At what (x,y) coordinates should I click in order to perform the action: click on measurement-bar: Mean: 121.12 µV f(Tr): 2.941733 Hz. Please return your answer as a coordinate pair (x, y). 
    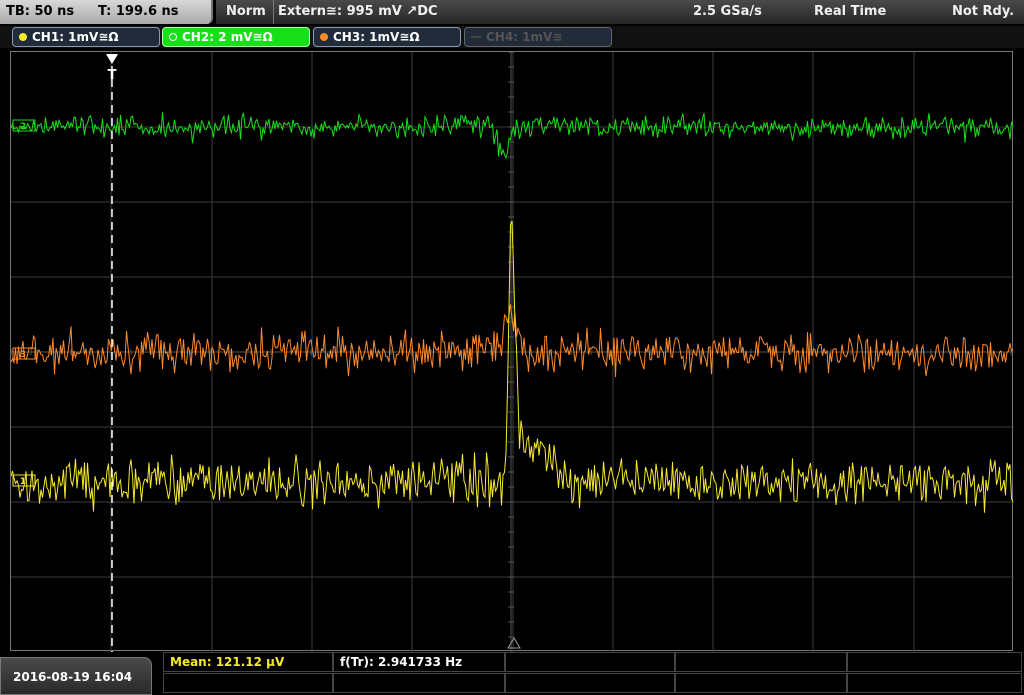
    Looking at the image, I should click on (593, 673).